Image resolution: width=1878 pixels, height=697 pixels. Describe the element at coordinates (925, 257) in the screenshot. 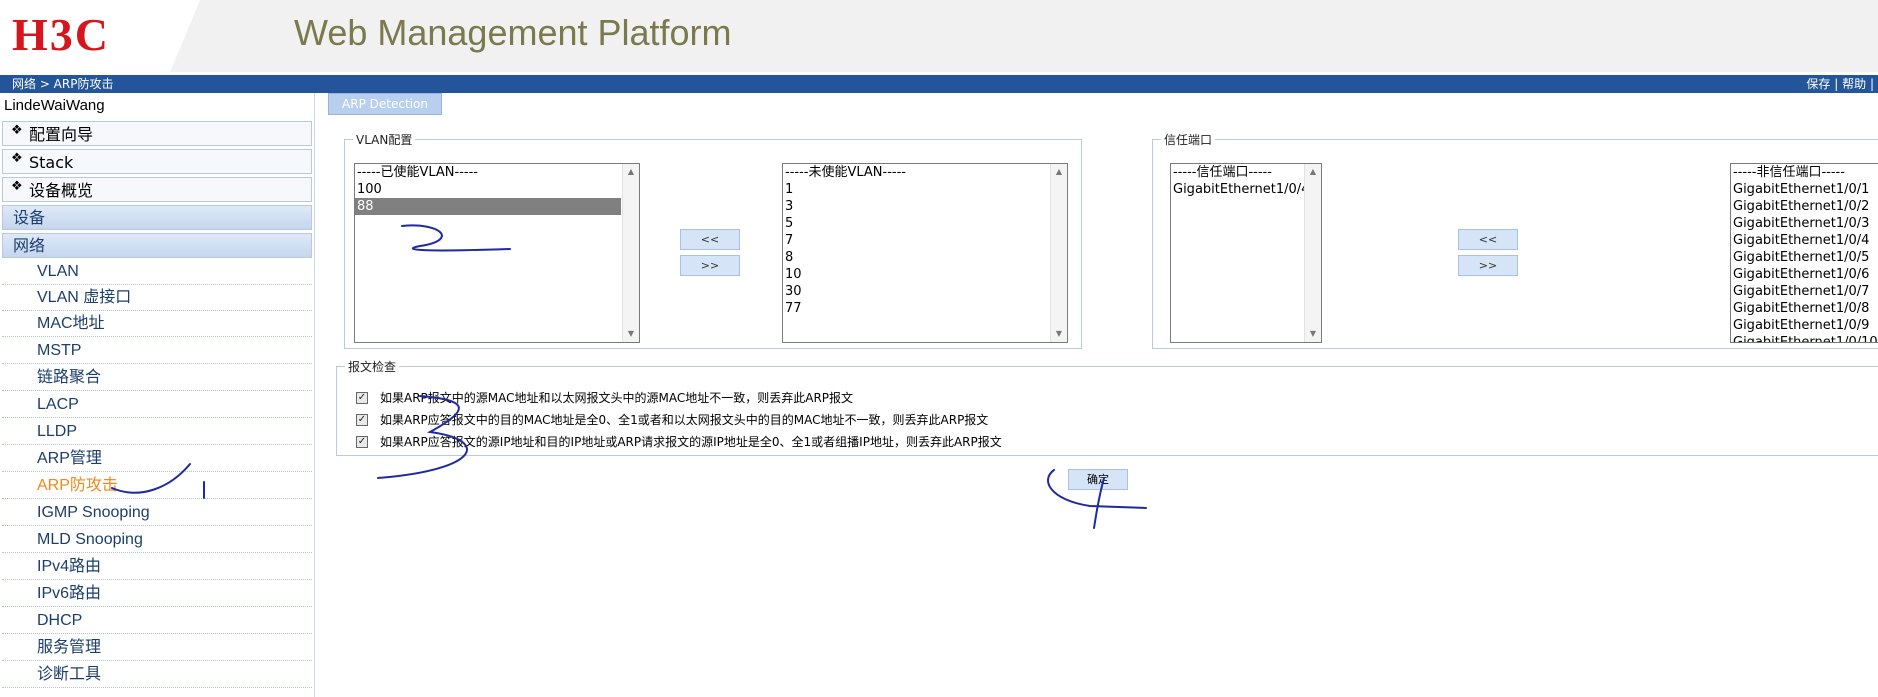

I see `list-item: 8` at that location.